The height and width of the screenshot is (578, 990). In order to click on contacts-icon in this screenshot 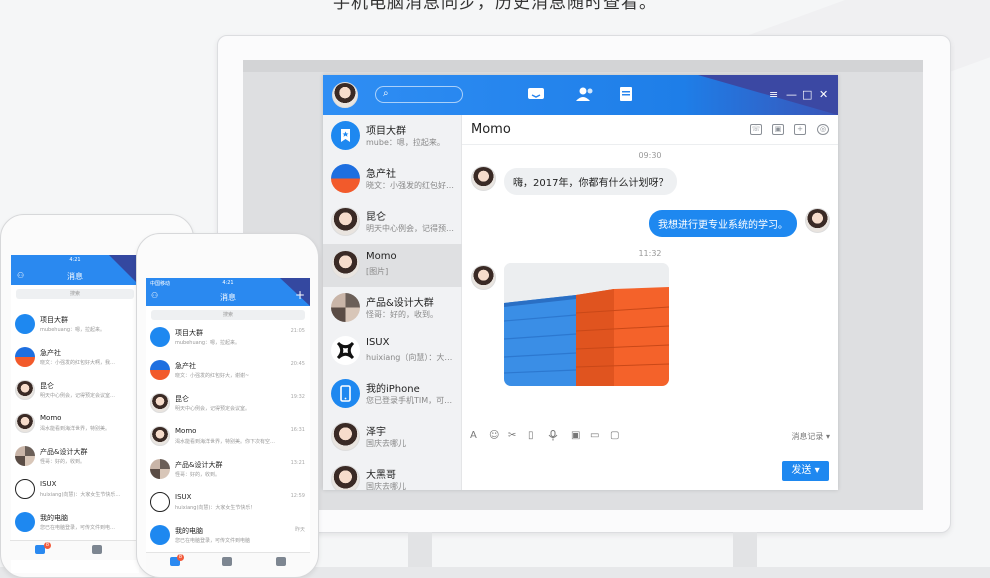, I will do `click(585, 95)`.